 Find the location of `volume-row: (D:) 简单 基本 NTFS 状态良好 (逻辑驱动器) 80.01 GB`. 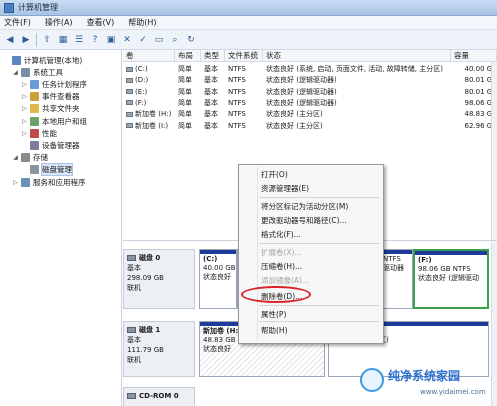

volume-row: (D:) 简单 基本 NTFS 状态良好 (逻辑驱动器) 80.01 GB is located at coordinates (310, 80).